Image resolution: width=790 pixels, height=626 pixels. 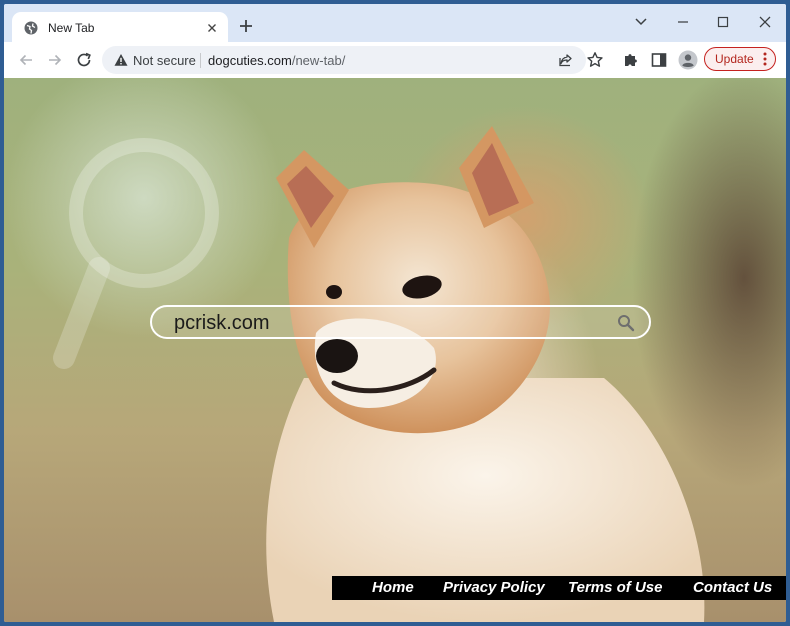 I want to click on back-button, so click(x=26, y=60).